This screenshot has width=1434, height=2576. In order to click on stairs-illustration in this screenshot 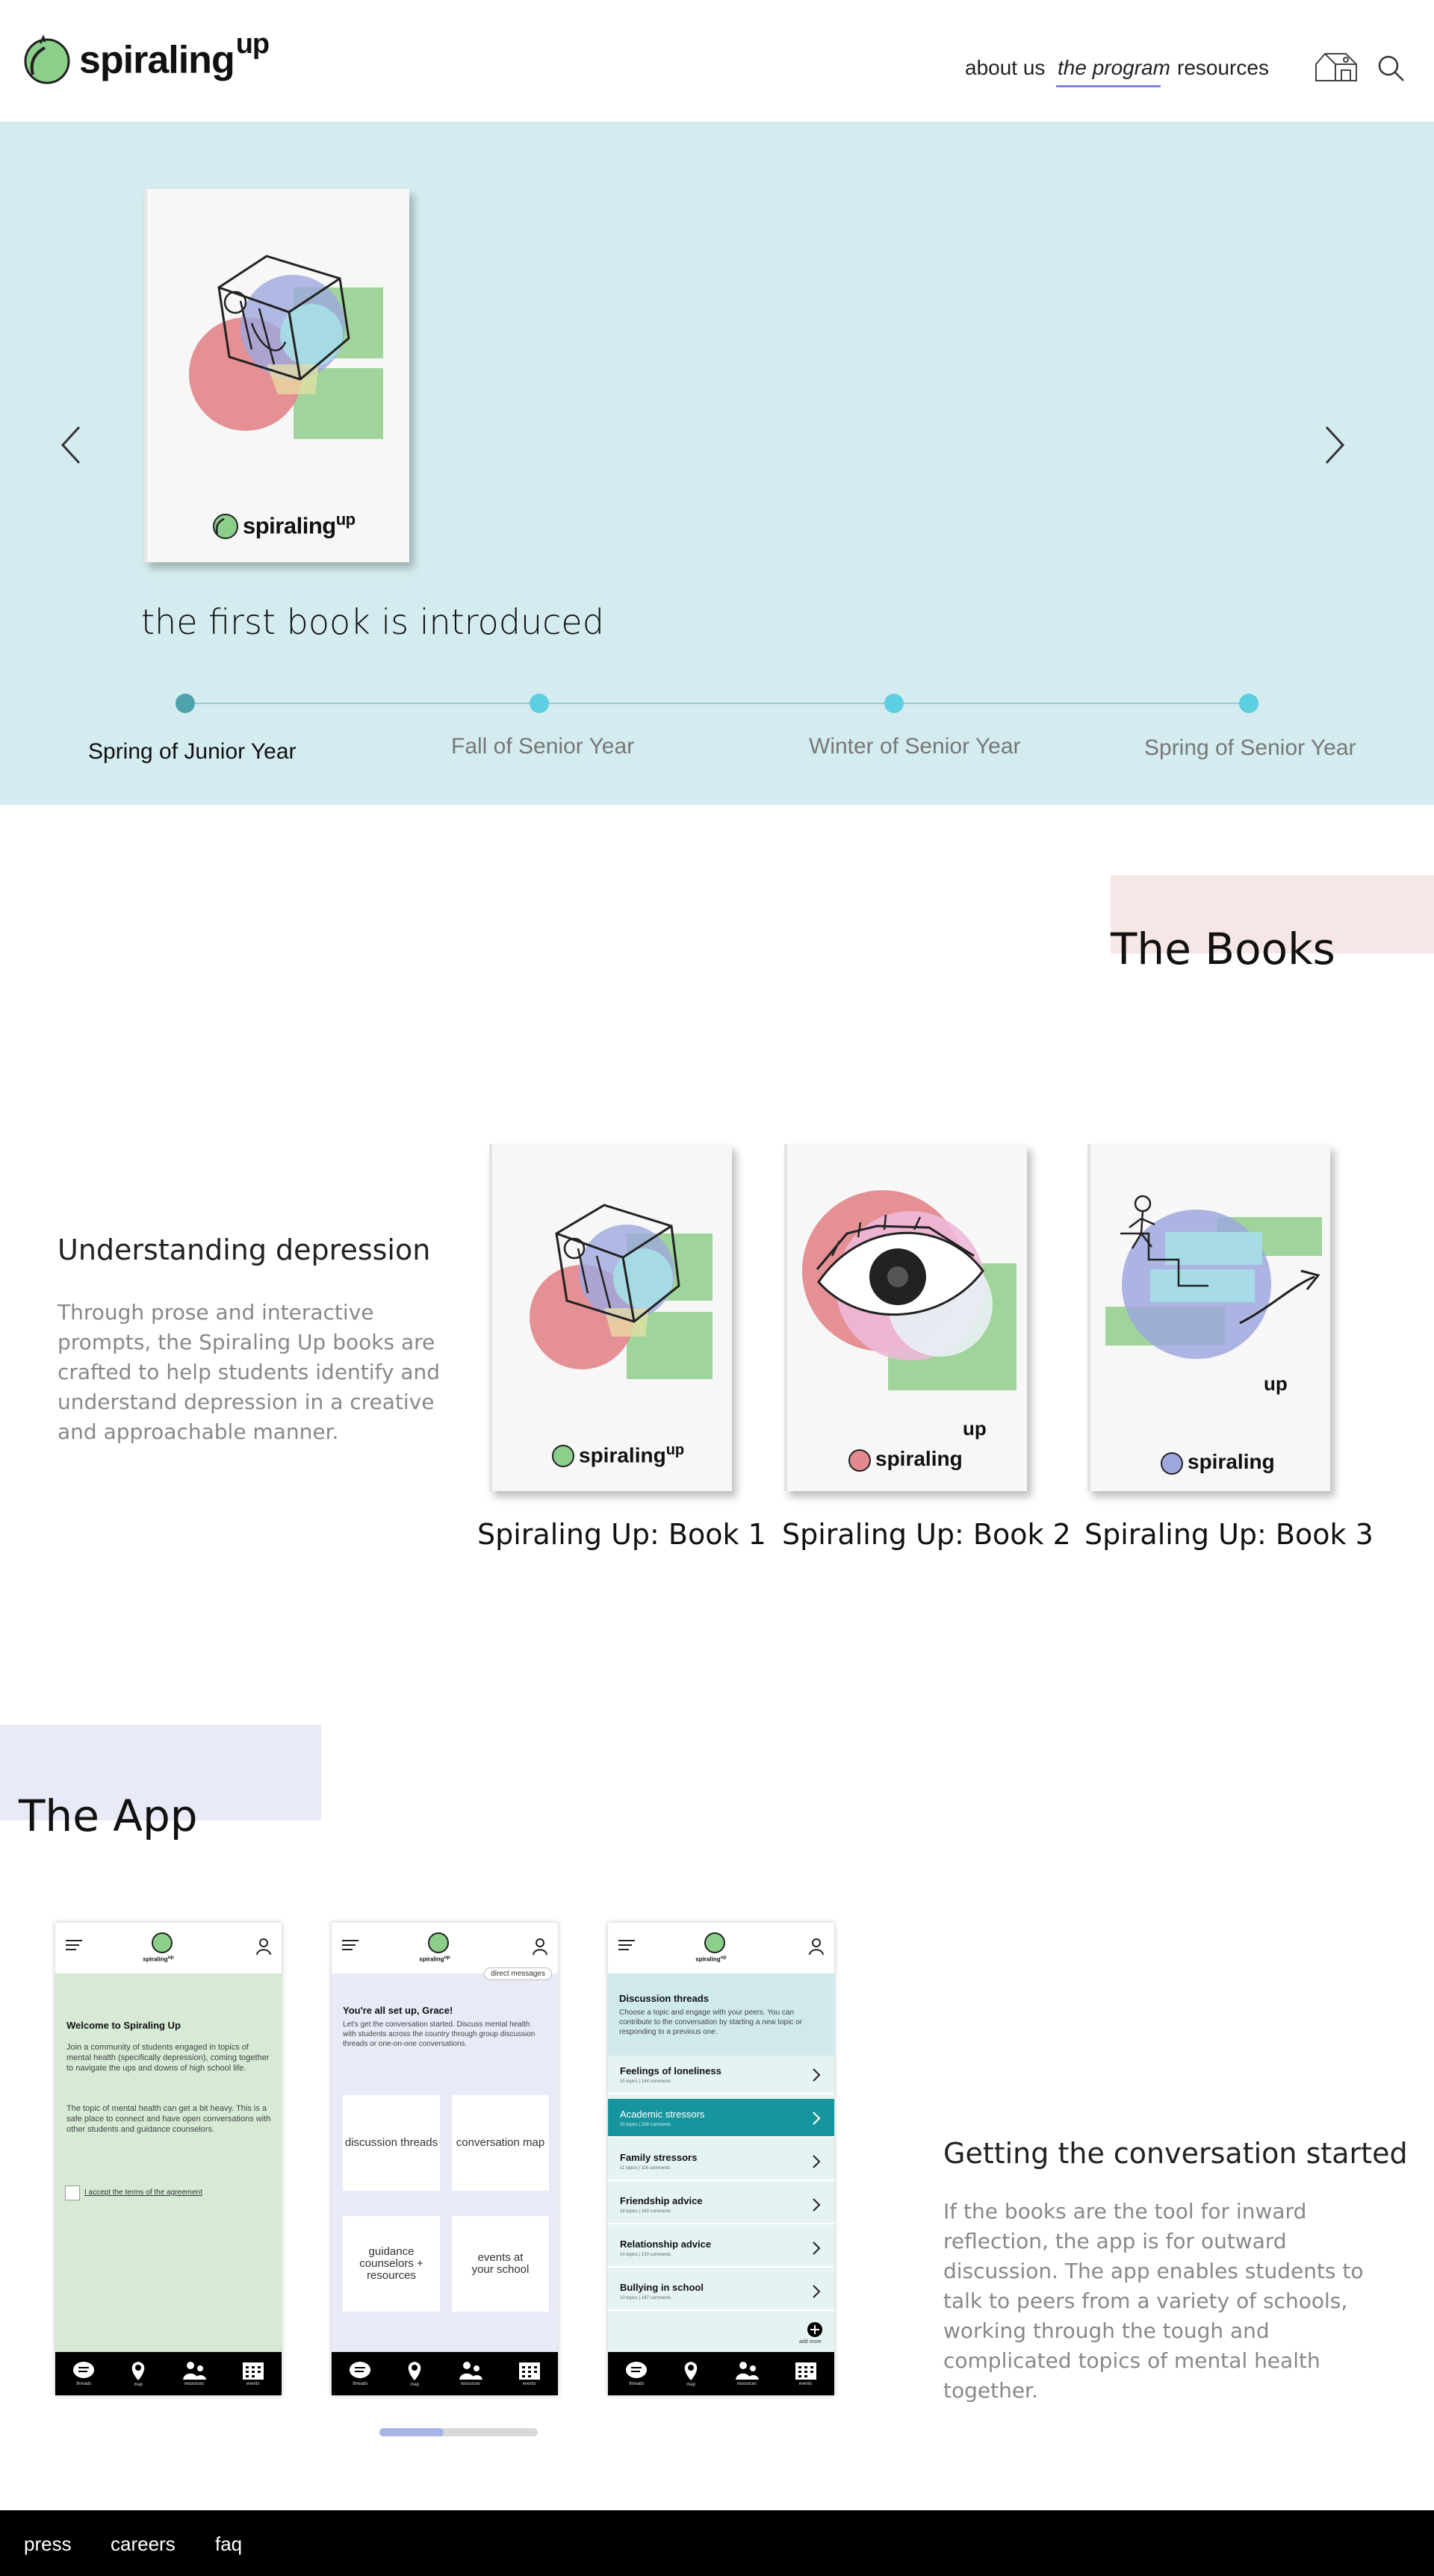, I will do `click(1213, 1277)`.